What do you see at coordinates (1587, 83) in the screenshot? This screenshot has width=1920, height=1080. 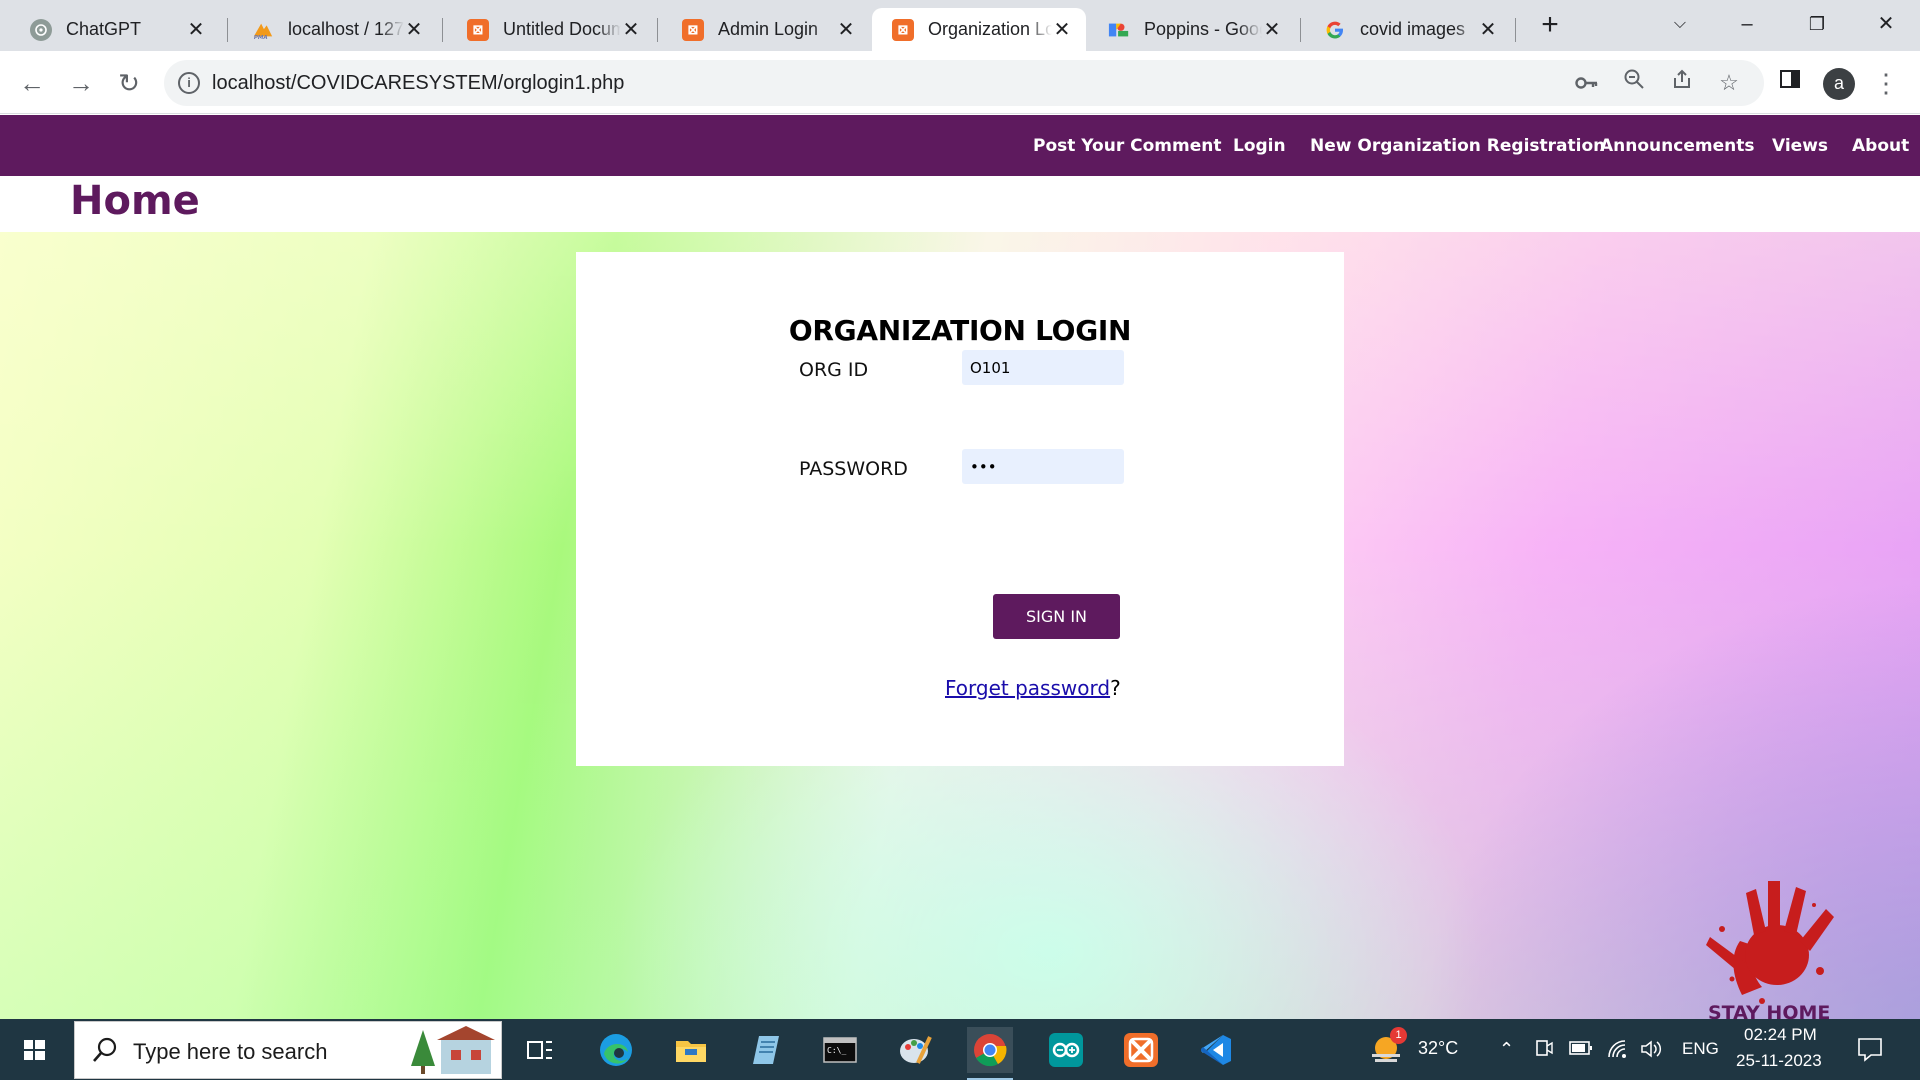 I see `key-icon` at bounding box center [1587, 83].